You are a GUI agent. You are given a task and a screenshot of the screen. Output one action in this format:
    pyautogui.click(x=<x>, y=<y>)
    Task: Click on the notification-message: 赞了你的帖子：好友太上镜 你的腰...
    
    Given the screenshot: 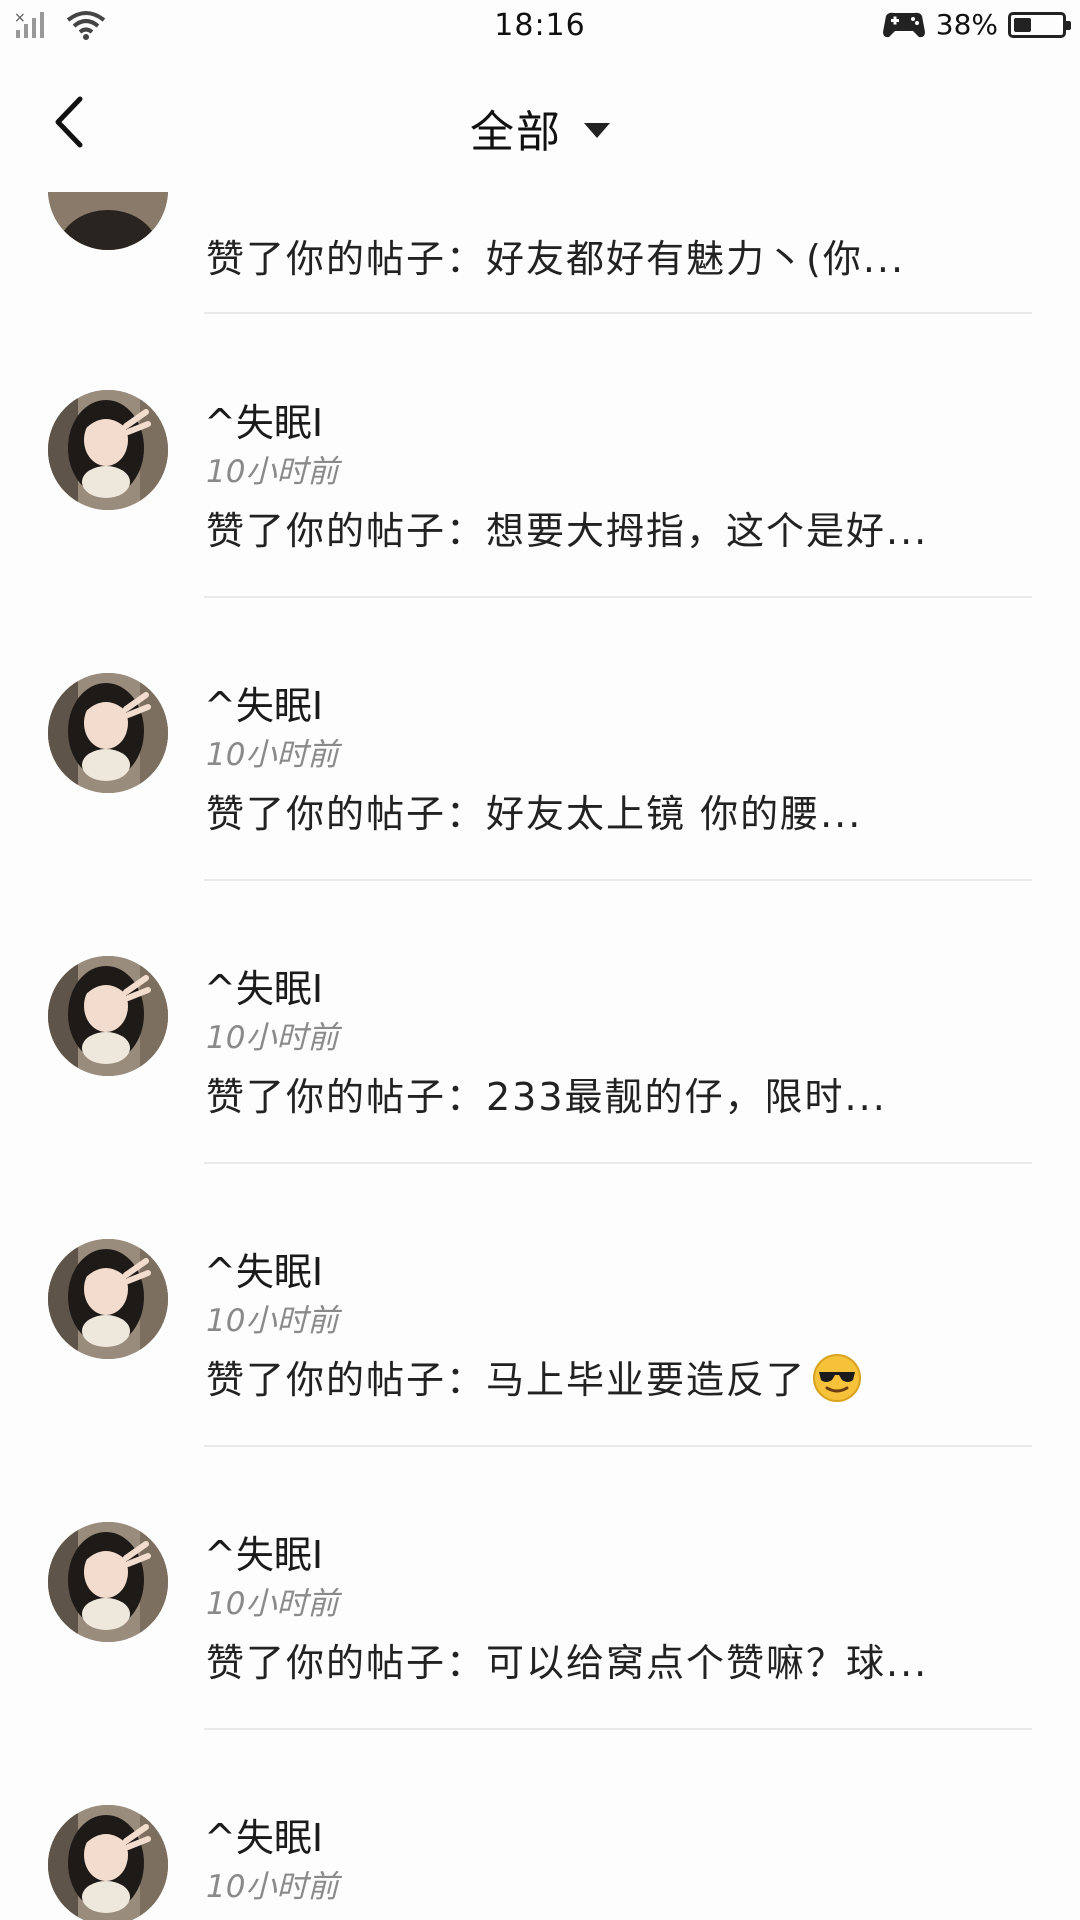 What is the action you would take?
    pyautogui.click(x=534, y=810)
    